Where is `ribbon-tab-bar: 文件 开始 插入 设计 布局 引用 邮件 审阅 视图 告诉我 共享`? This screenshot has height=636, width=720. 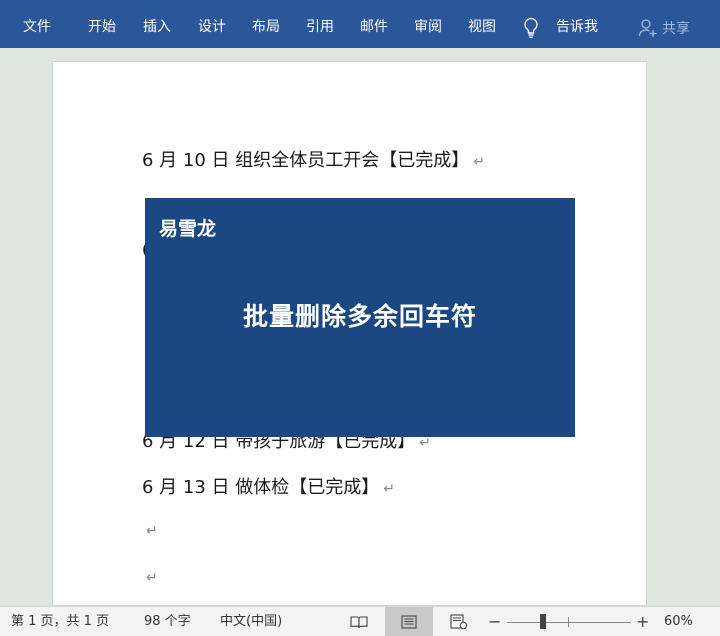
ribbon-tab-bar: 文件 开始 插入 设计 布局 引用 邮件 审阅 视图 告诉我 共享 is located at coordinates (360, 24).